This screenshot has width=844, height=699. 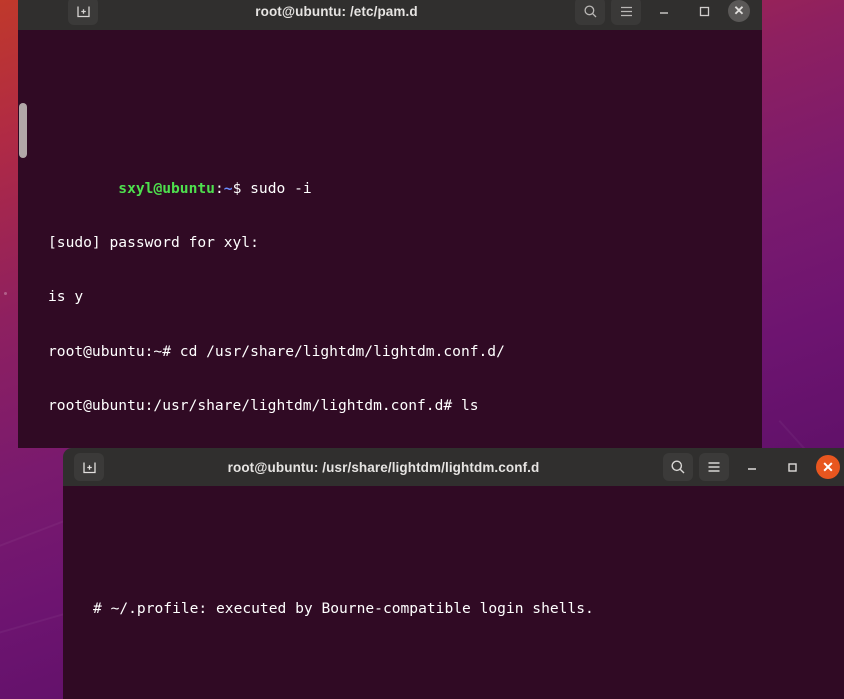 What do you see at coordinates (171, 188) in the screenshot?
I see `terminal-user-host-rest: xyl@ubuntu` at bounding box center [171, 188].